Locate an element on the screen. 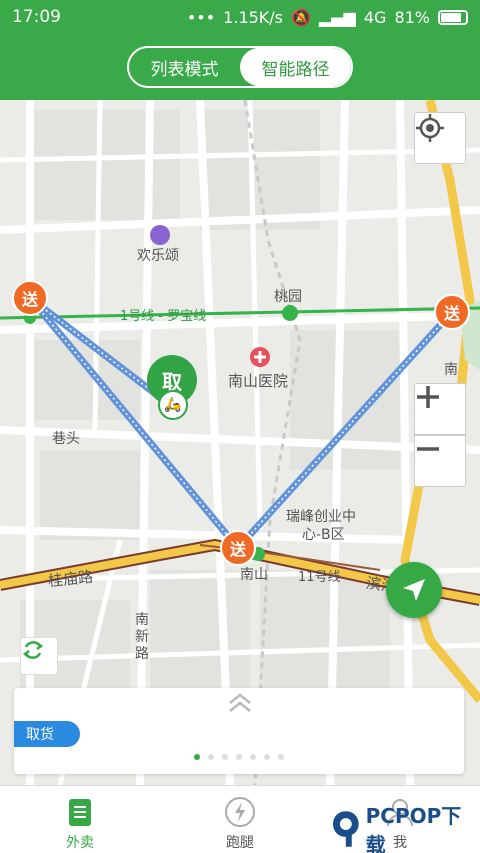  road-nanxin: 南新路 is located at coordinates (142, 637).